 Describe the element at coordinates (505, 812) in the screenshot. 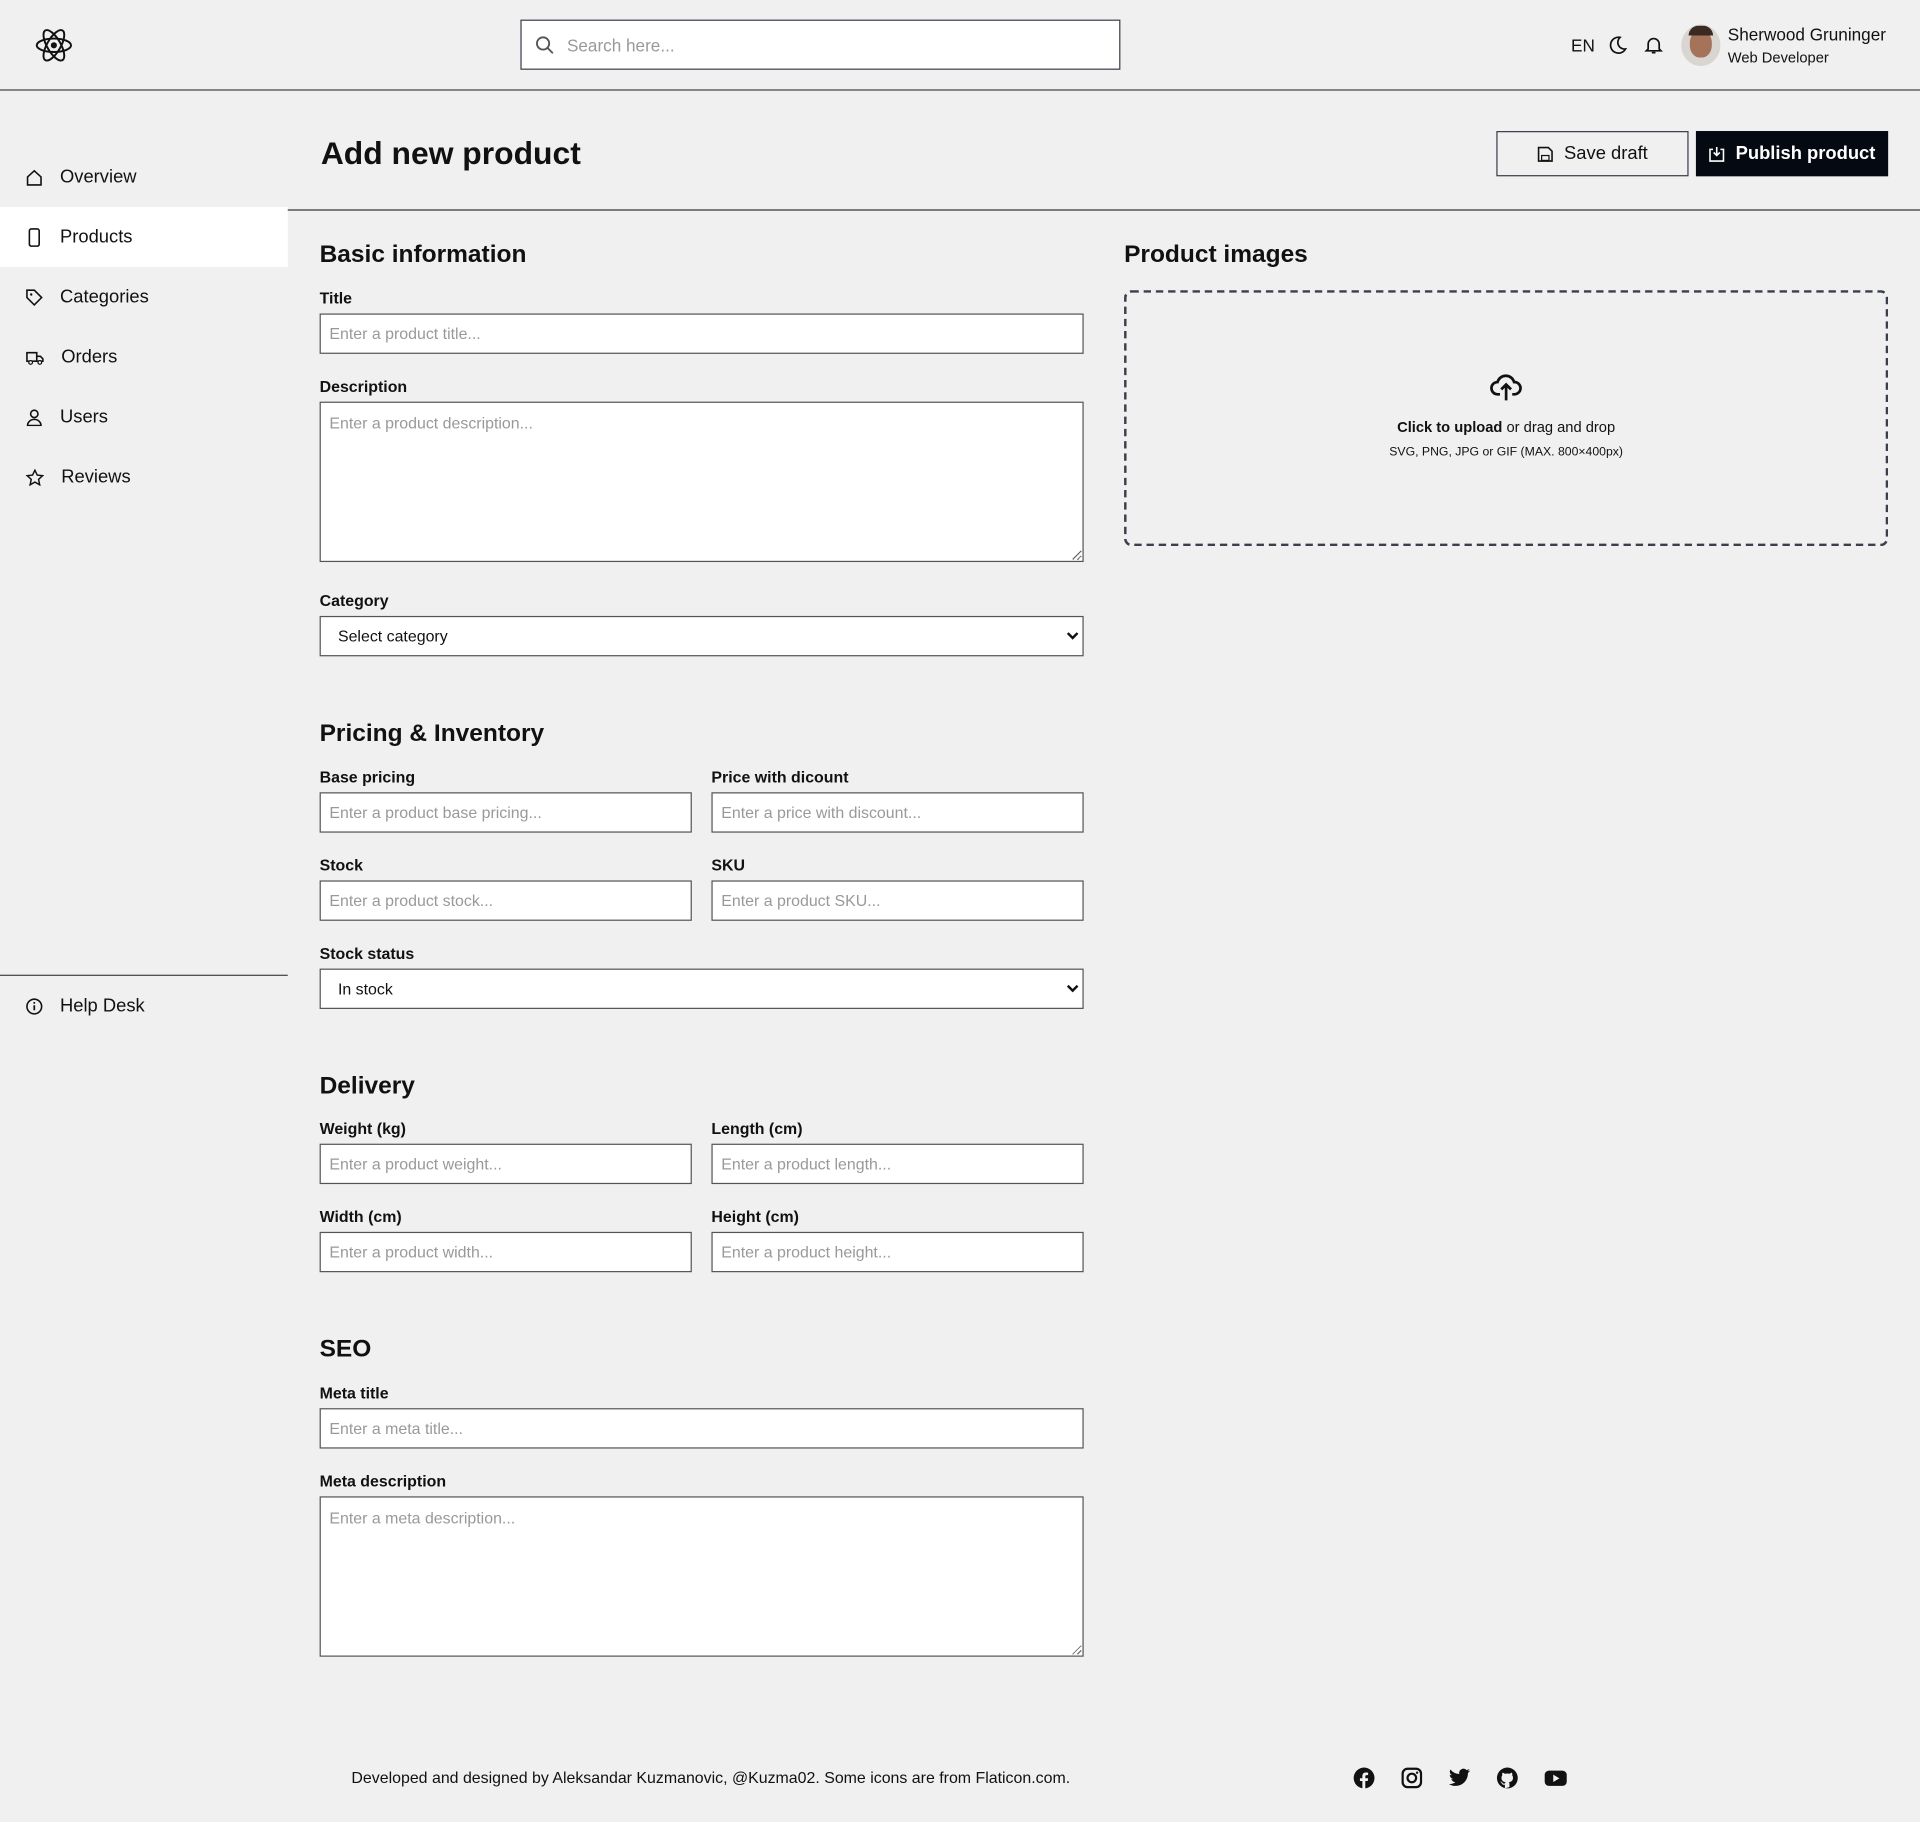

I see `base-pricing-input` at that location.